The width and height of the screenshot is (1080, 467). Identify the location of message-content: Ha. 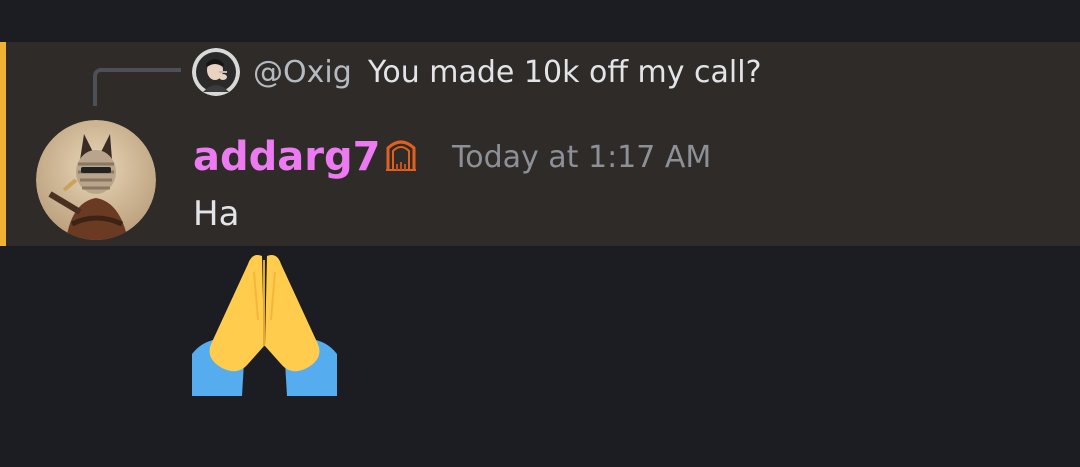
(216, 214).